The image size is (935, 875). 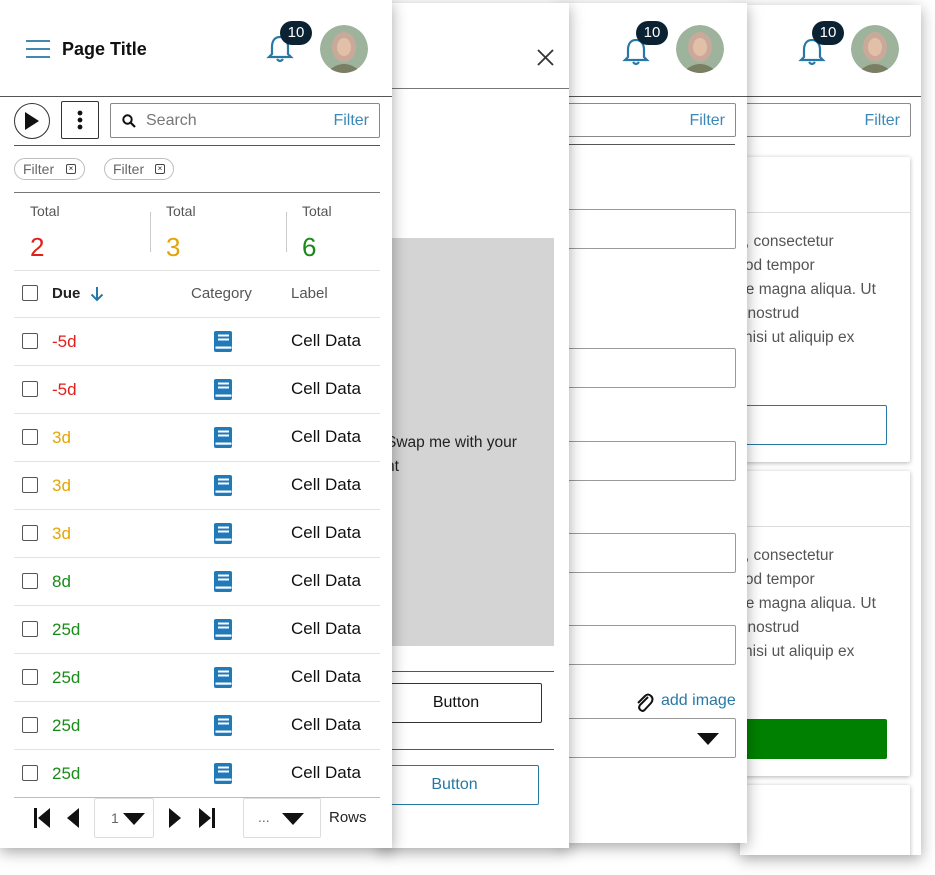 I want to click on last-page-icon, so click(x=207, y=818).